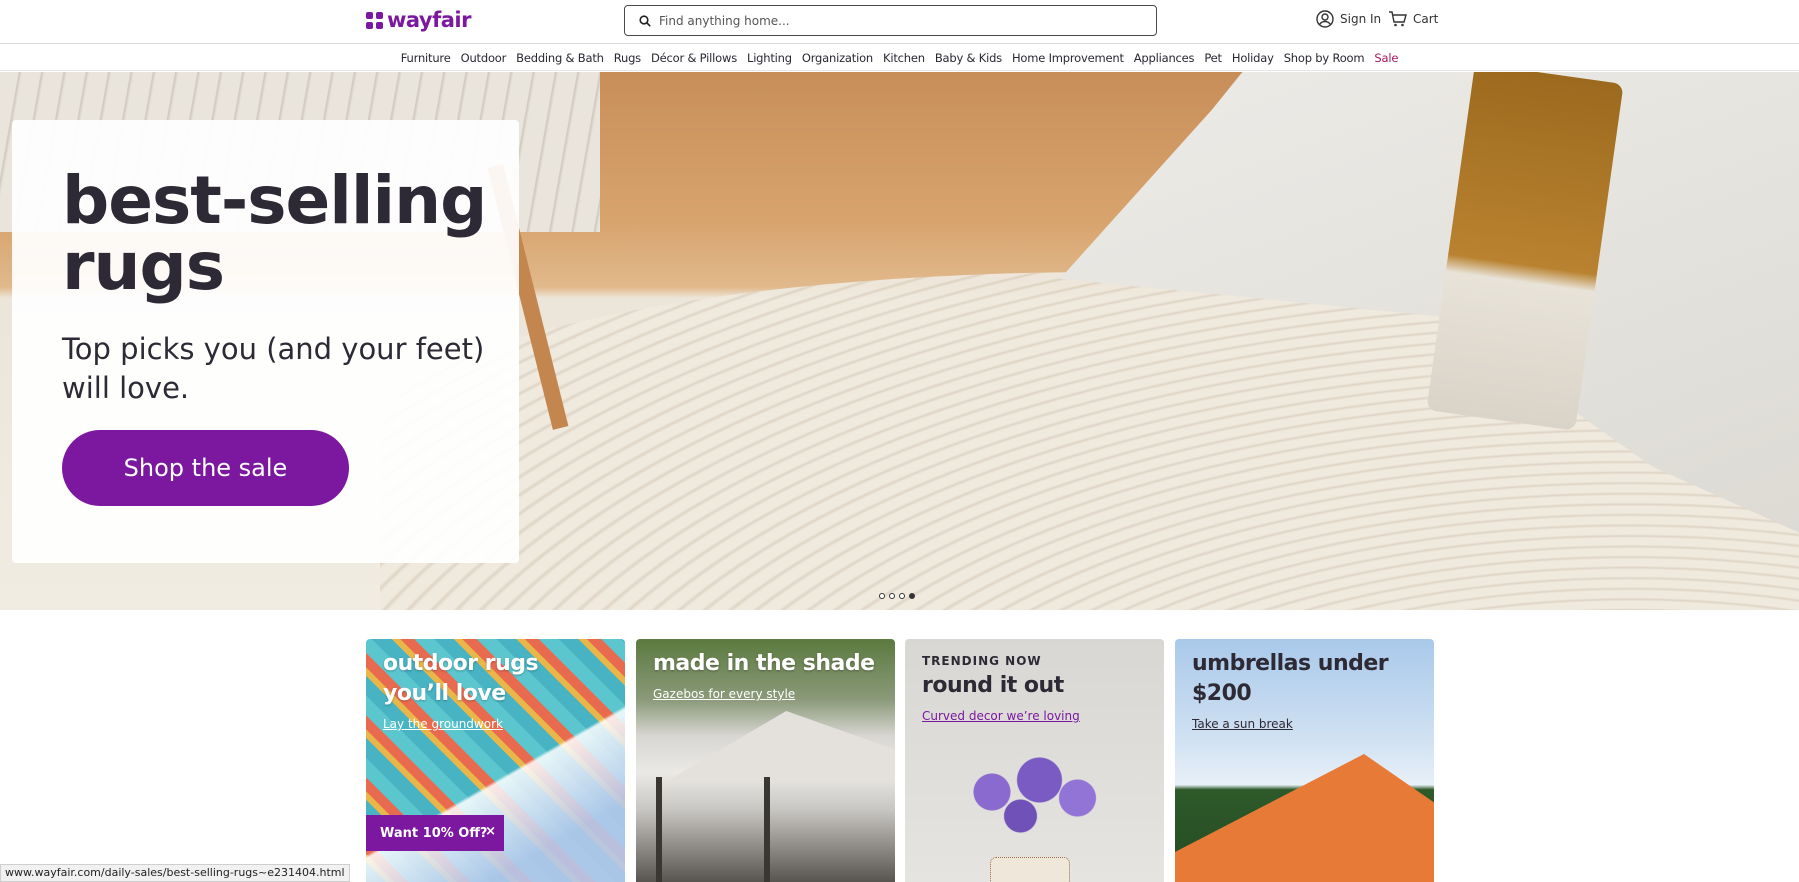  I want to click on nav-item-home-improvement: Home Improvement, so click(1068, 58).